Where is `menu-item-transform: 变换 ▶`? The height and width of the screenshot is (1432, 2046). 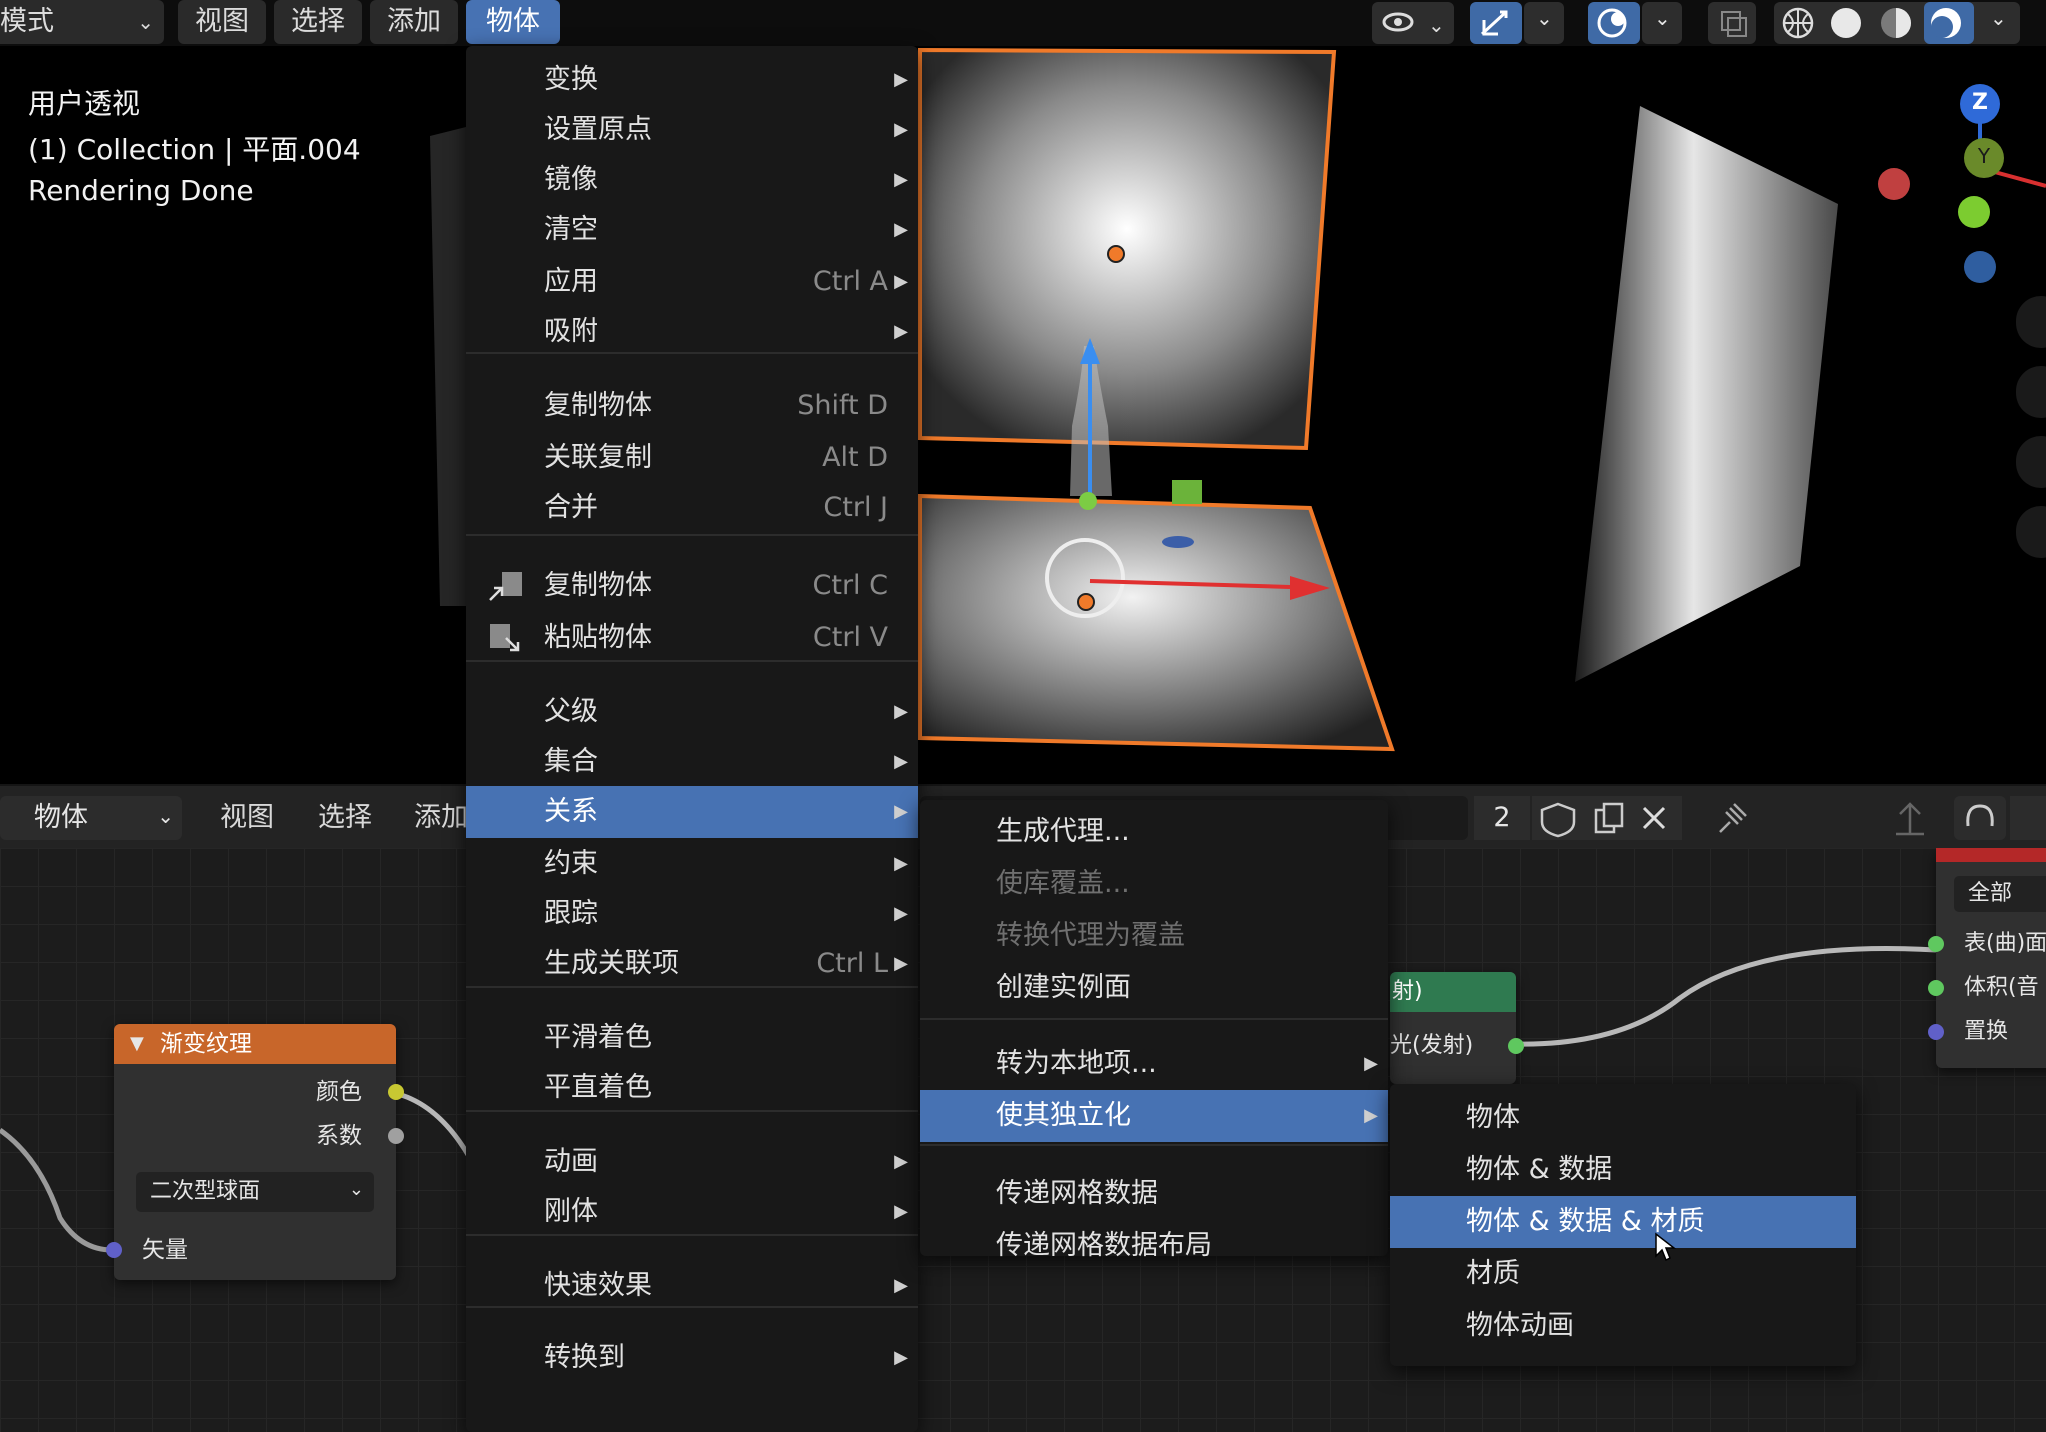 menu-item-transform: 变换 ▶ is located at coordinates (692, 80).